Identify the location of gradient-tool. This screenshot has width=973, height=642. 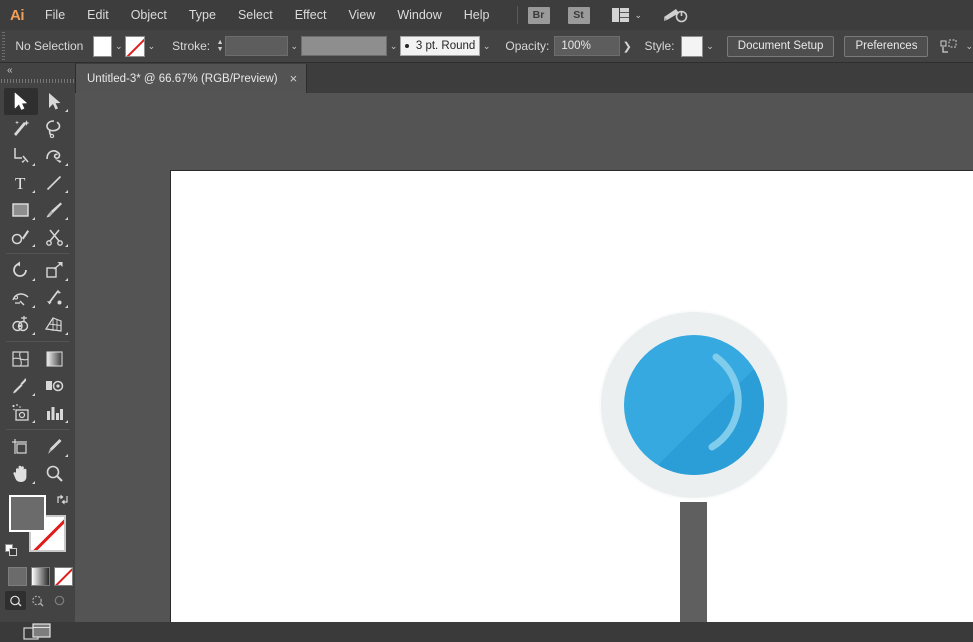
(55, 358).